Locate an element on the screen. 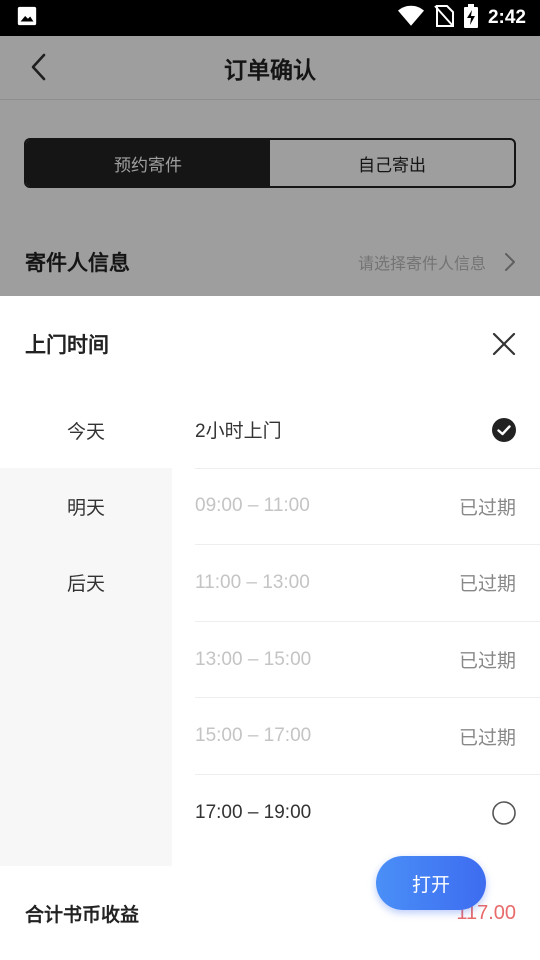 The width and height of the screenshot is (540, 960). time-slot-label: 15:00 – 17:00 is located at coordinates (253, 736).